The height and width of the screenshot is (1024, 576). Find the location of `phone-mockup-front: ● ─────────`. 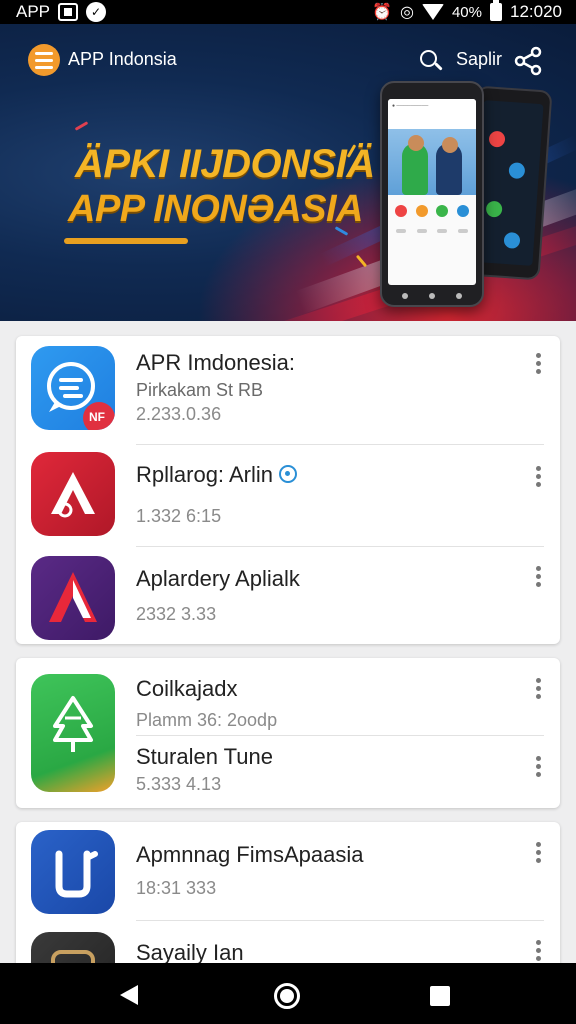

phone-mockup-front: ● ───────── is located at coordinates (432, 194).